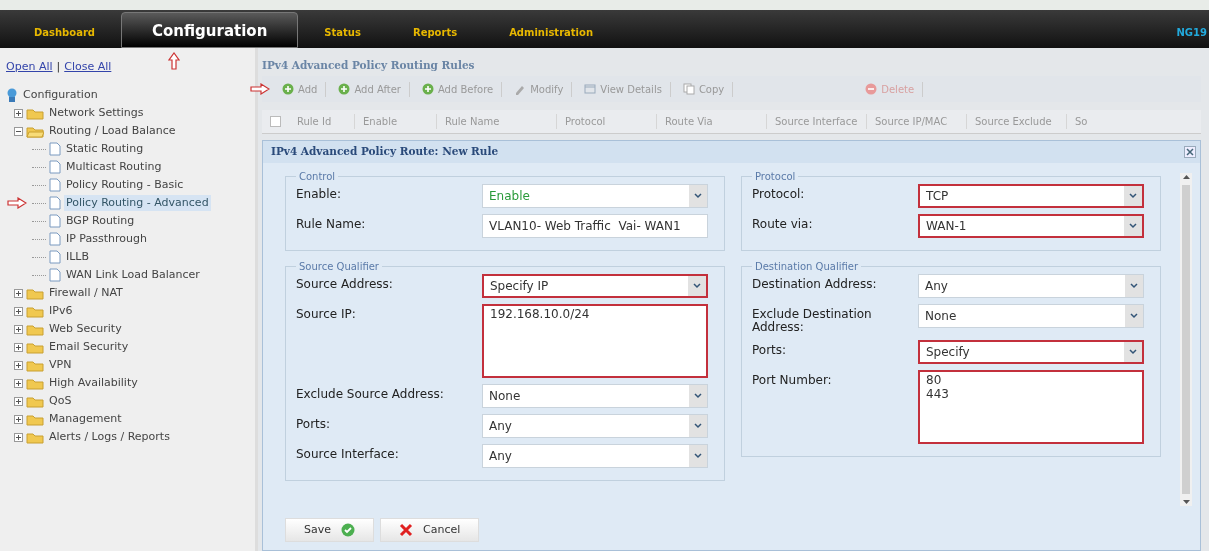 The image size is (1209, 551). What do you see at coordinates (595, 196) in the screenshot?
I see `dropdown: Enable` at bounding box center [595, 196].